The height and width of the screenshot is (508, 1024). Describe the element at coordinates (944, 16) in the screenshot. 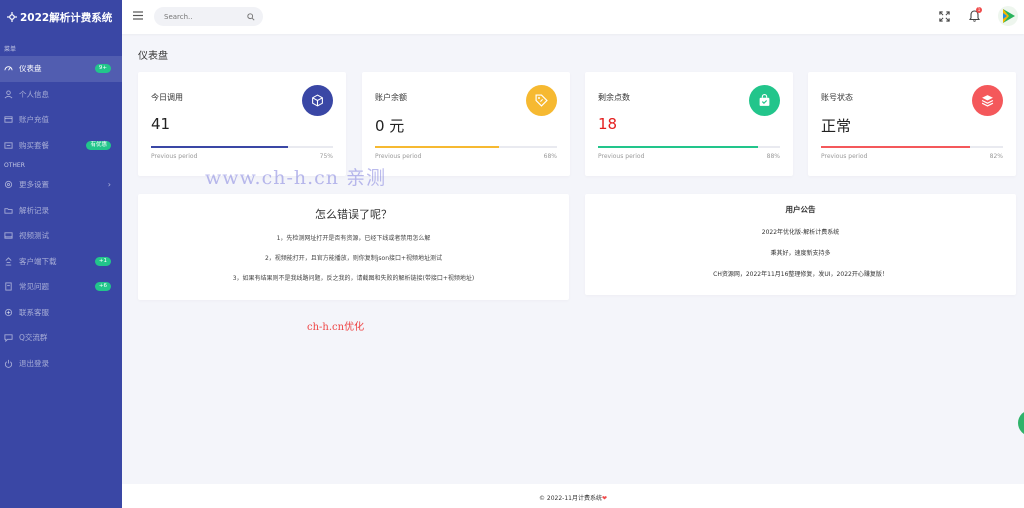

I see `fullscreen-icon` at that location.